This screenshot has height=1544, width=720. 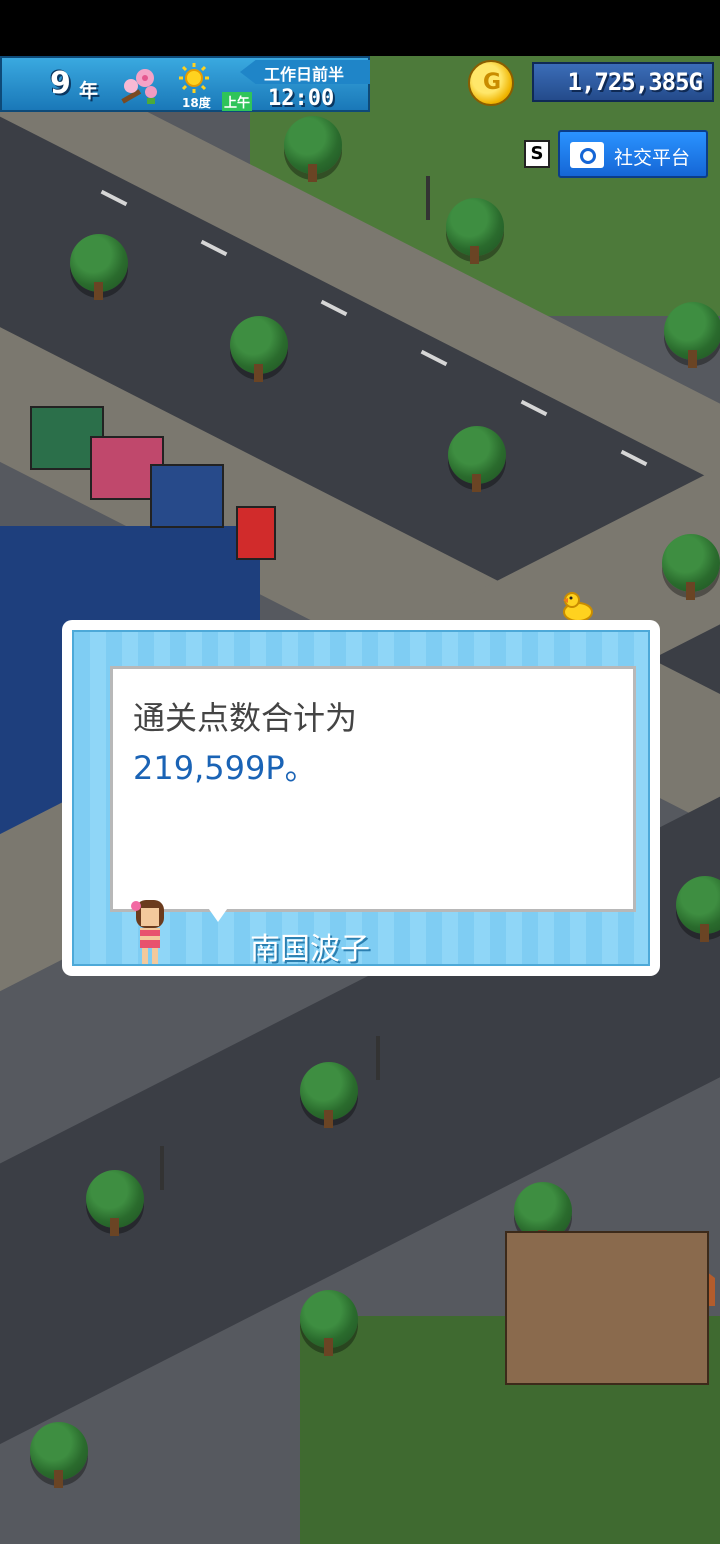 I want to click on message-text-line1: 通关点数合计为, so click(x=245, y=718).